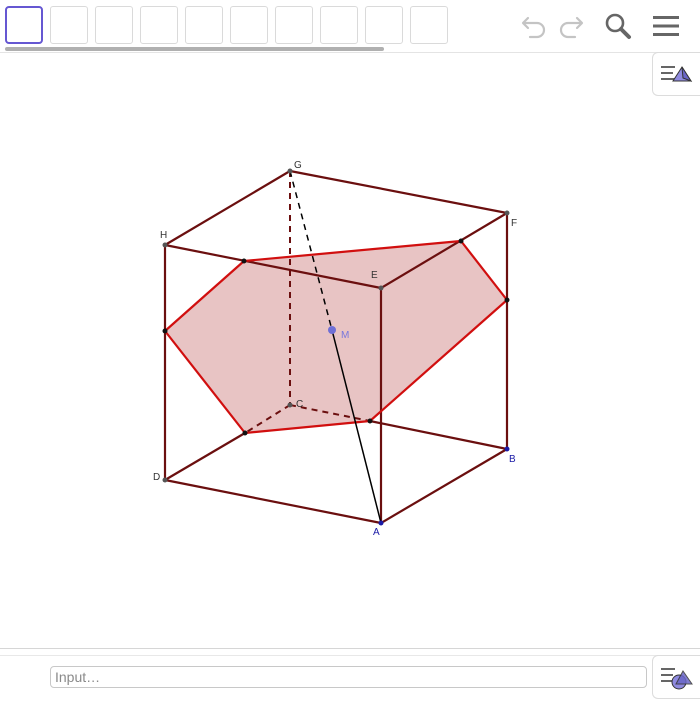  I want to click on label-G: G, so click(298, 165).